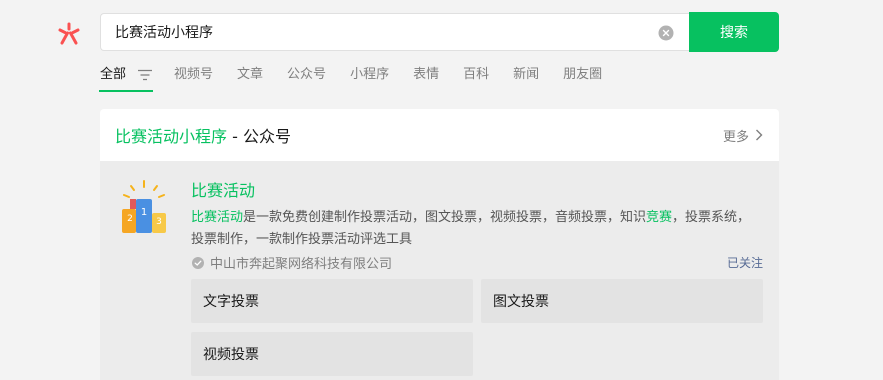  Describe the element at coordinates (744, 263) in the screenshot. I see `follow-status: 已关注` at that location.